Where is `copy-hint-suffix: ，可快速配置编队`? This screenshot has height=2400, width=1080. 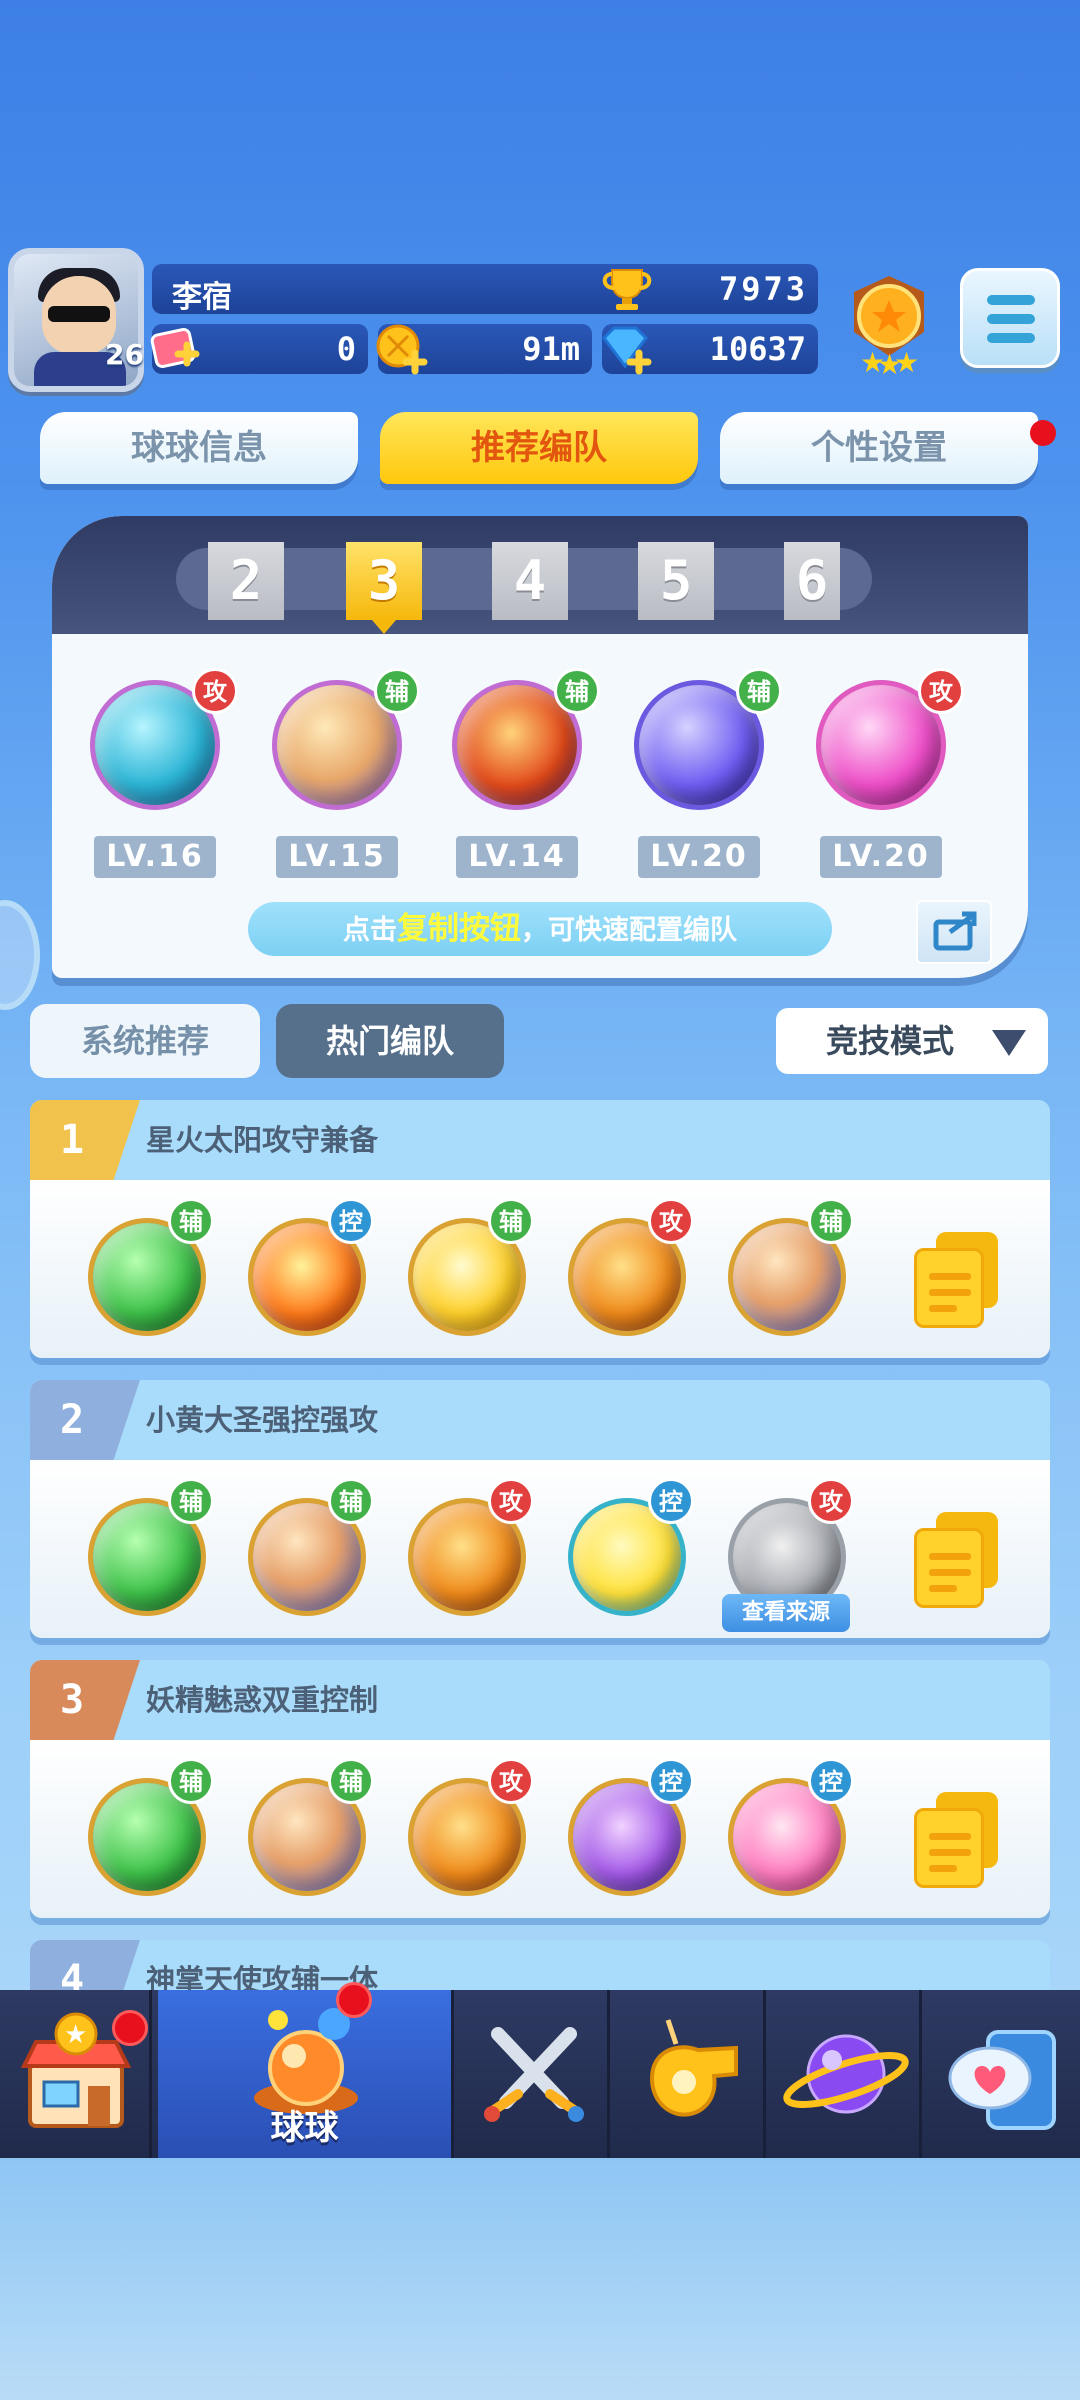
copy-hint-suffix: ，可快速配置编队 is located at coordinates (629, 930).